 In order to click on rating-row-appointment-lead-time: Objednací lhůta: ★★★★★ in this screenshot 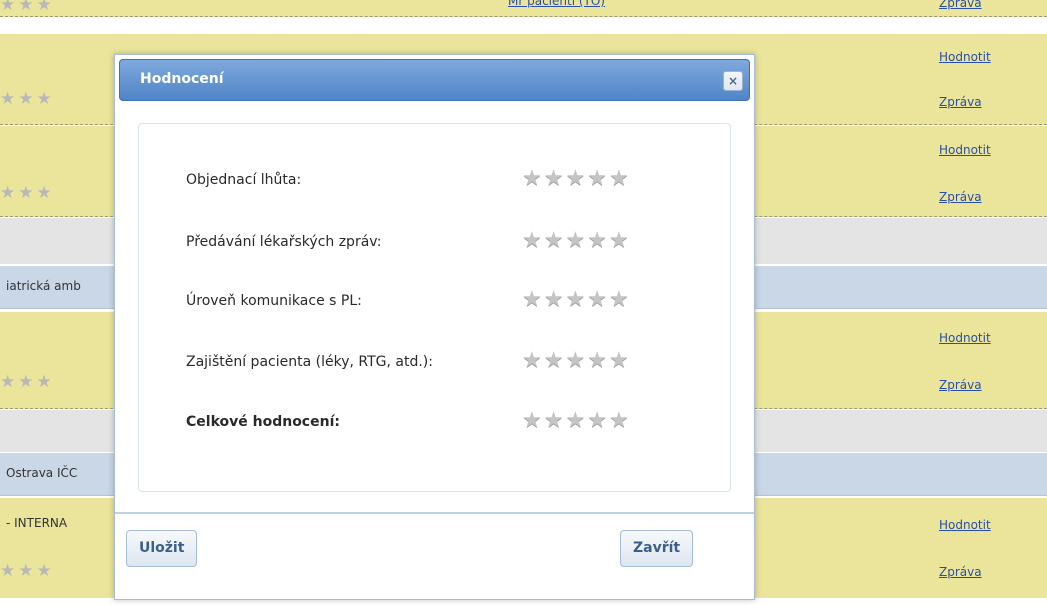, I will do `click(466, 181)`.